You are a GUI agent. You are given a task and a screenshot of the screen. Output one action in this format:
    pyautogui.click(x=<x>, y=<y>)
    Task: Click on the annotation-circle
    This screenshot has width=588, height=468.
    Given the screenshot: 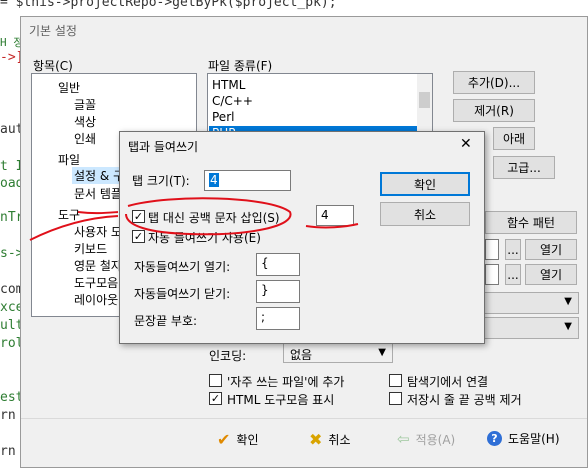 What is the action you would take?
    pyautogui.click(x=208, y=216)
    